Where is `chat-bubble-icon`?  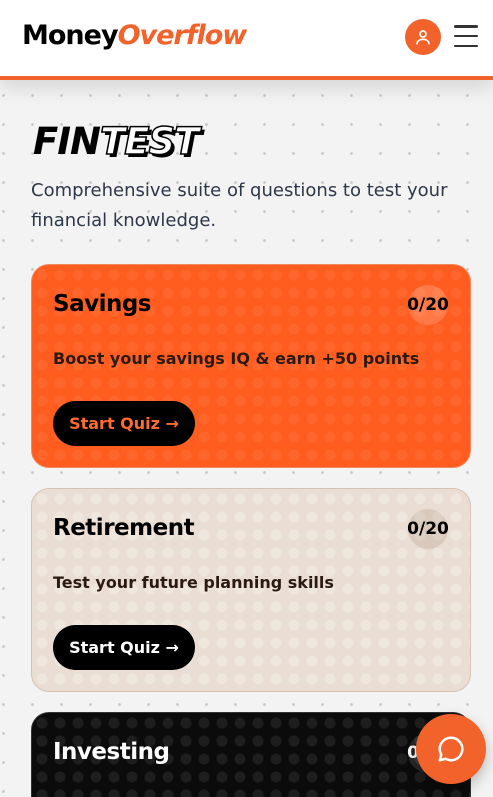 chat-bubble-icon is located at coordinates (451, 749).